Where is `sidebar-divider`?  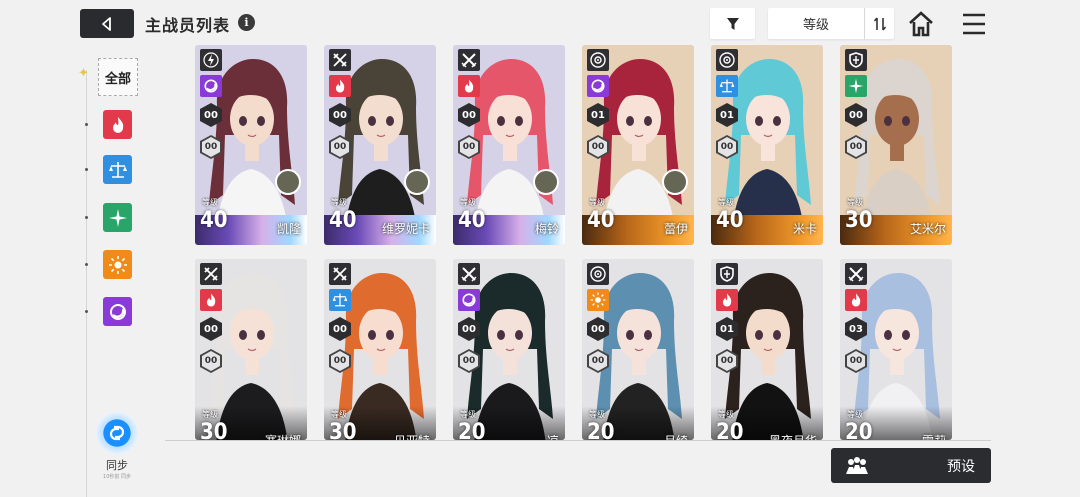
sidebar-divider is located at coordinates (86, 283).